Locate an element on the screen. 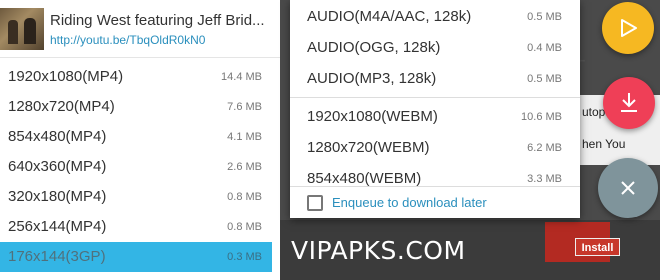  format-item: AUDIO(M4A/AAC, 128k) 0.5 MB is located at coordinates (435, 16).